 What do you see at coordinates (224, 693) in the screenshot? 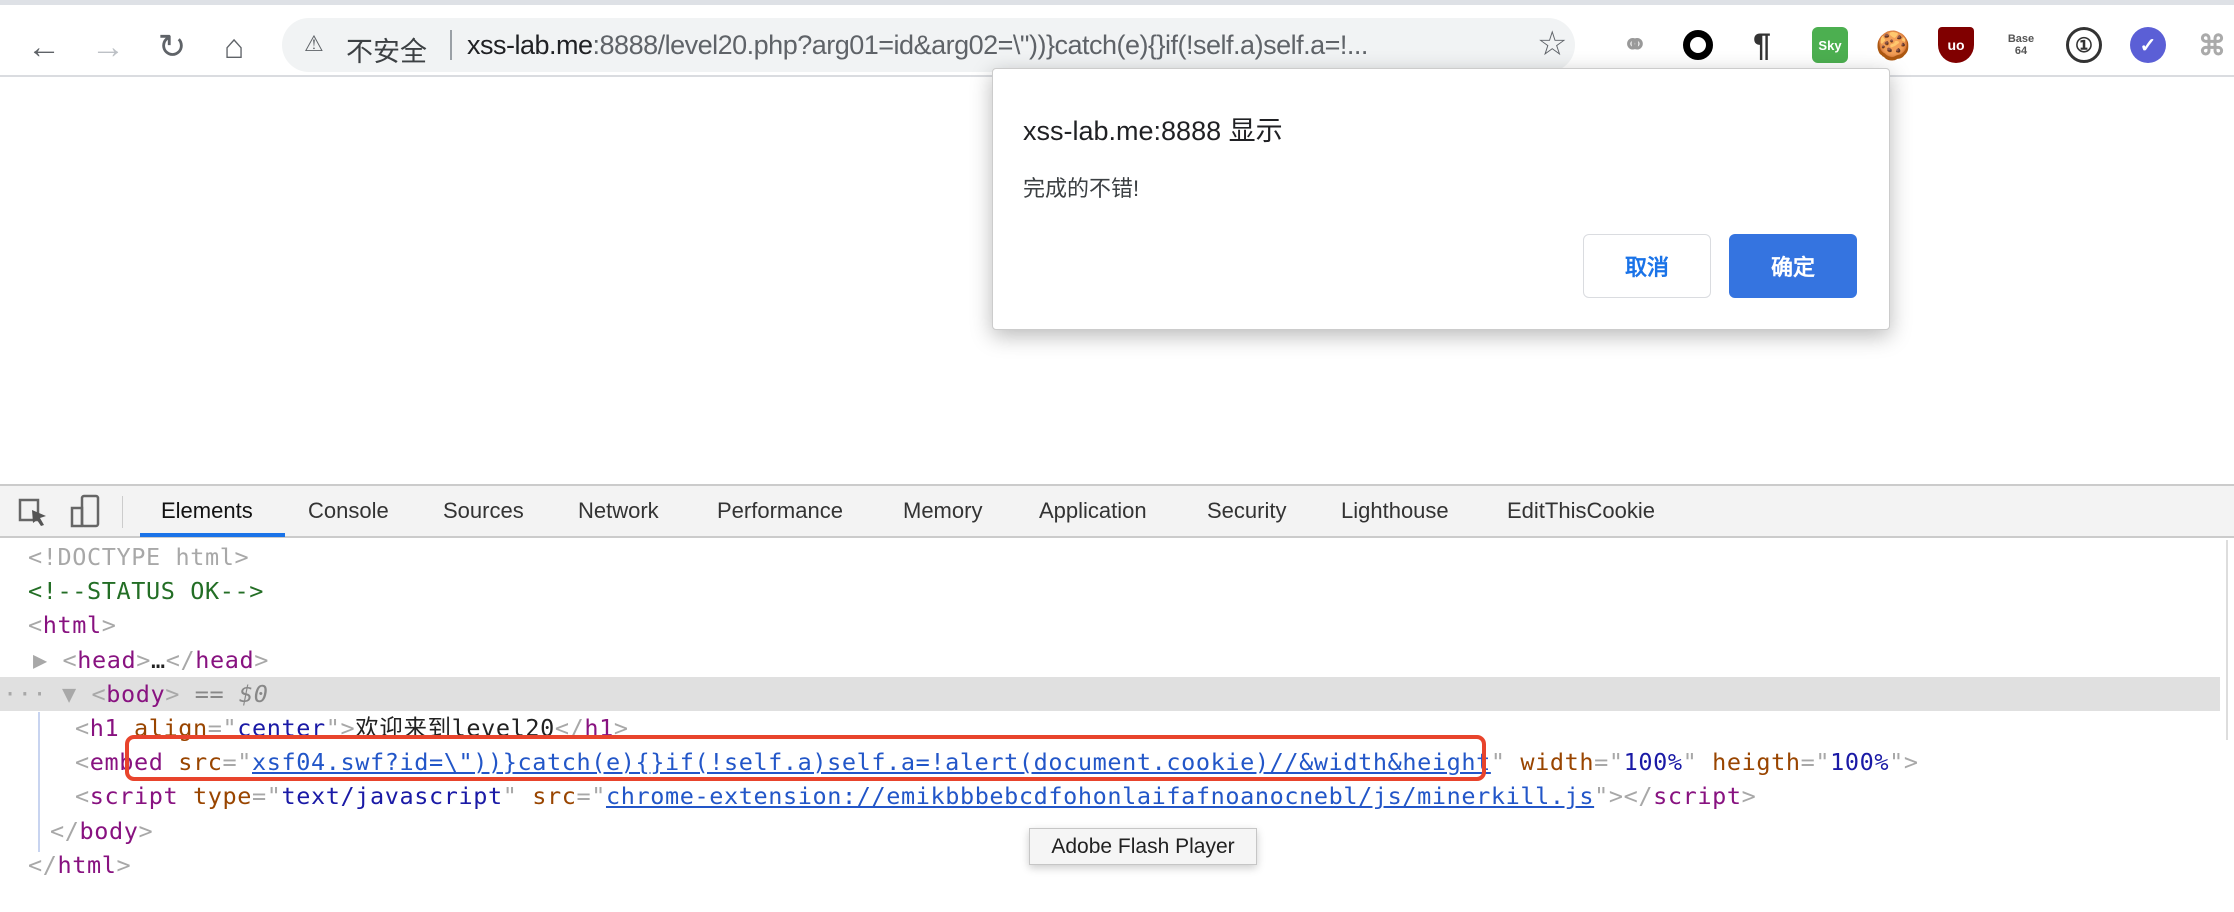
I see `code-token-dim: == $0` at bounding box center [224, 693].